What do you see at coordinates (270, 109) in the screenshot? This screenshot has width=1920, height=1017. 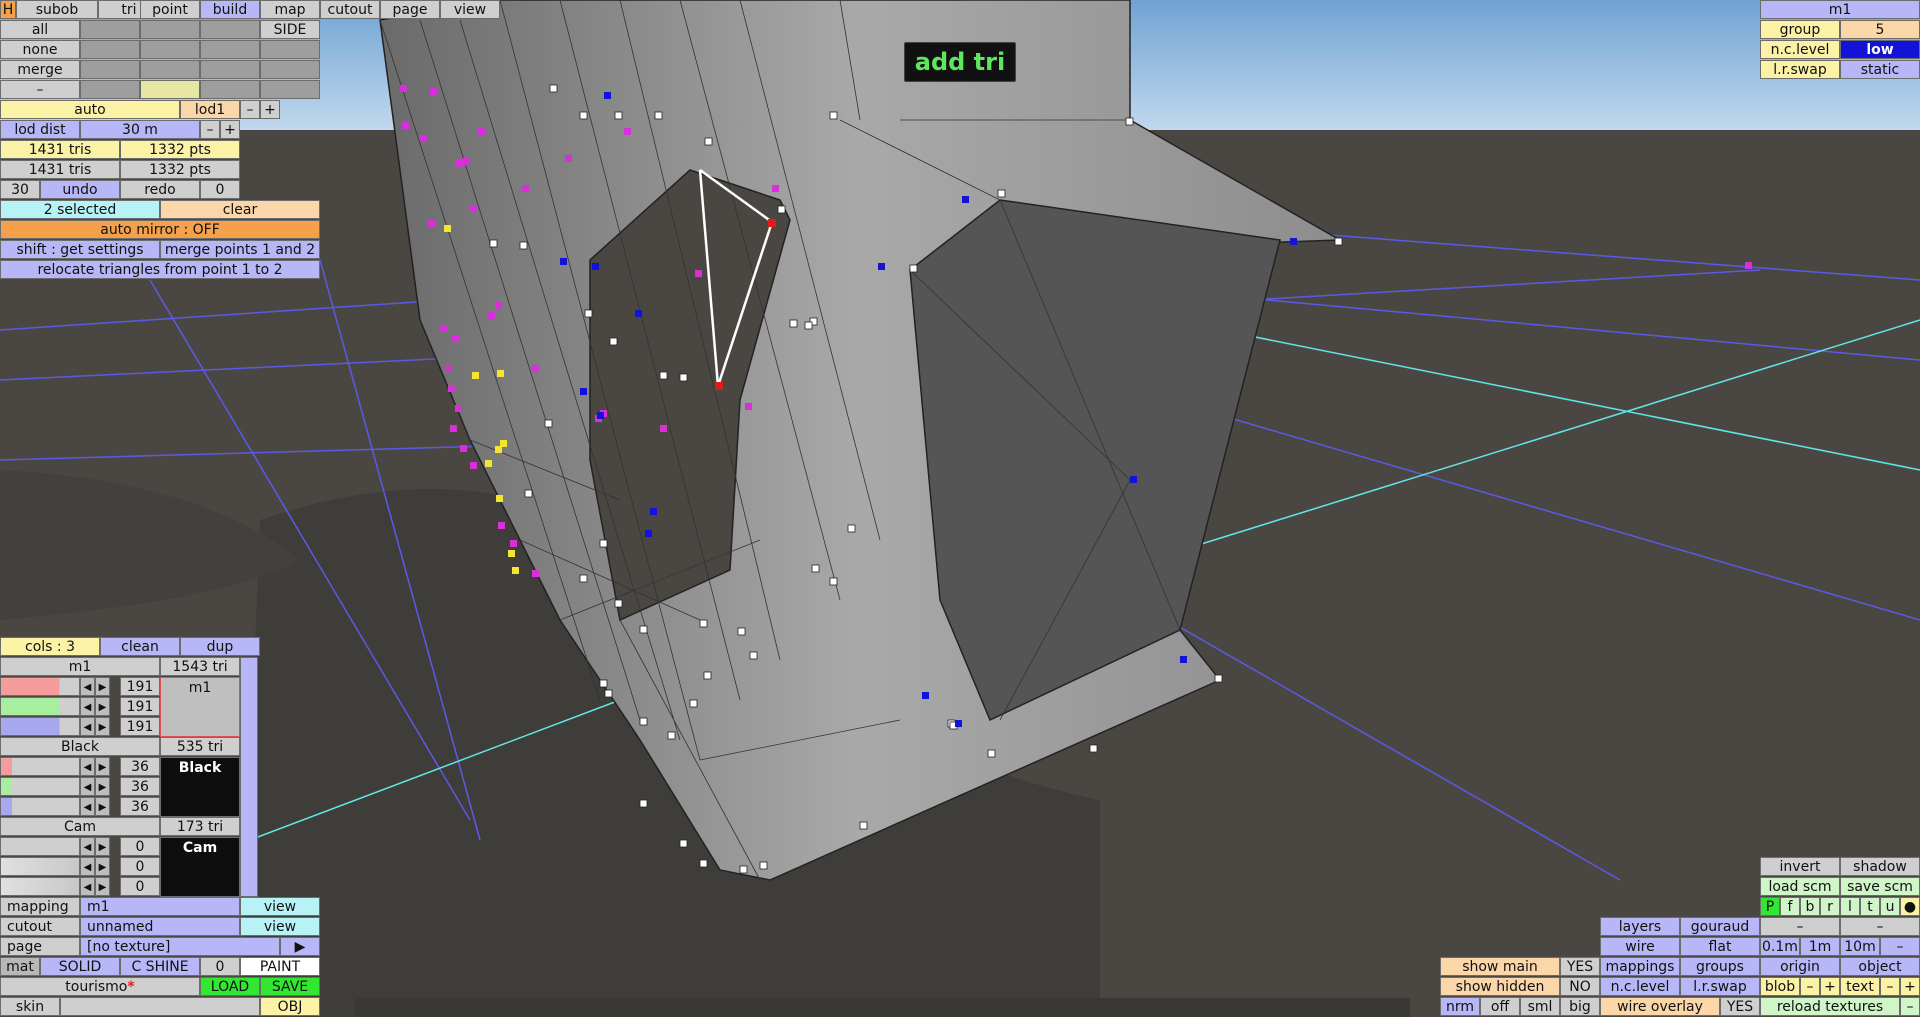 I see `lod-plus-button: +` at bounding box center [270, 109].